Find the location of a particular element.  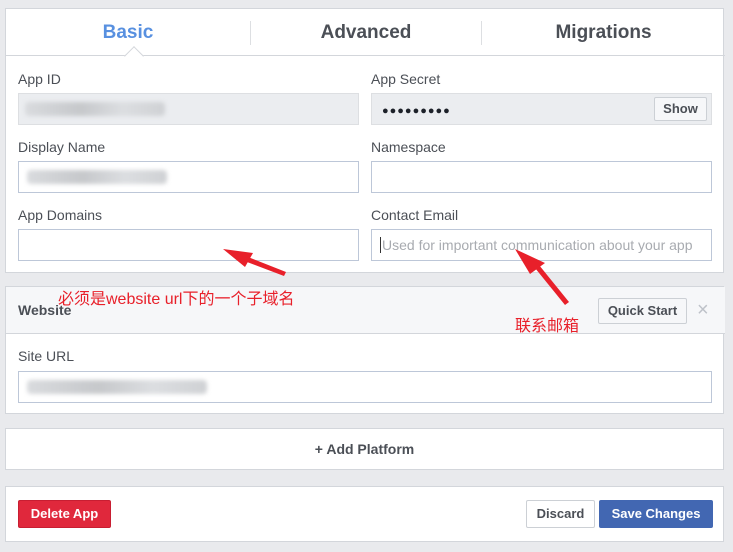

add-platform-bar: + Add Platform is located at coordinates (364, 449).